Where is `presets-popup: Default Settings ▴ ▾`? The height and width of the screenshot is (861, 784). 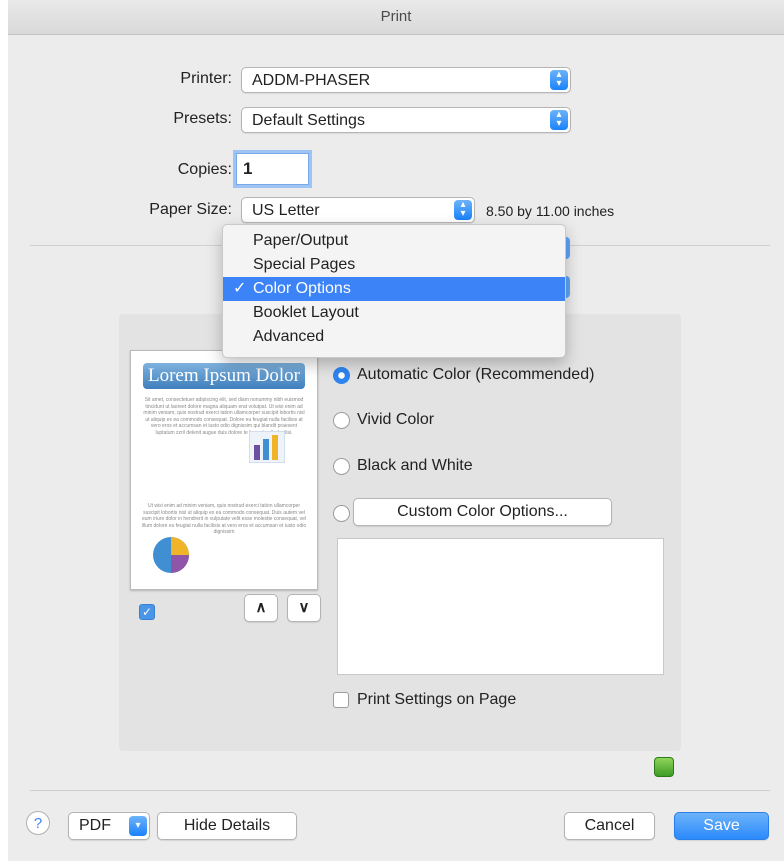 presets-popup: Default Settings ▴ ▾ is located at coordinates (406, 120).